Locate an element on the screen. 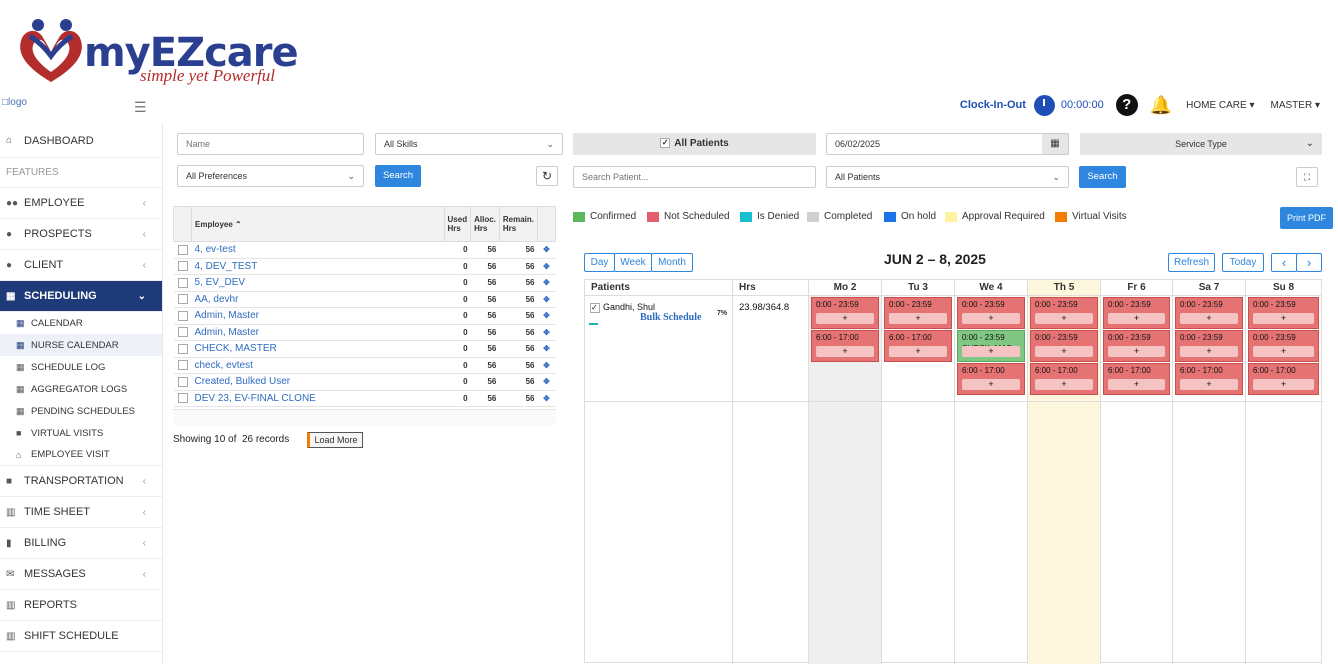 This screenshot has width=1338, height=664. employee-name: check, evtest is located at coordinates (318, 365).